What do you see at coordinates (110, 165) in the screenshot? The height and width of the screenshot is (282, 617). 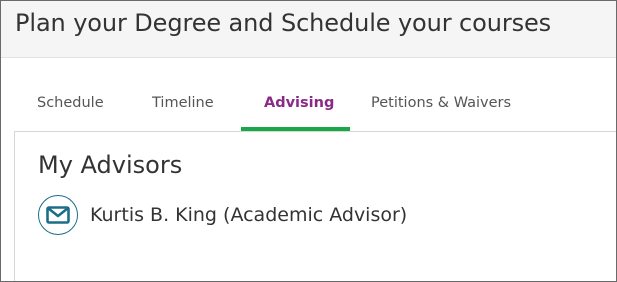 I see `section-title-my-advisors: My Advisors` at bounding box center [110, 165].